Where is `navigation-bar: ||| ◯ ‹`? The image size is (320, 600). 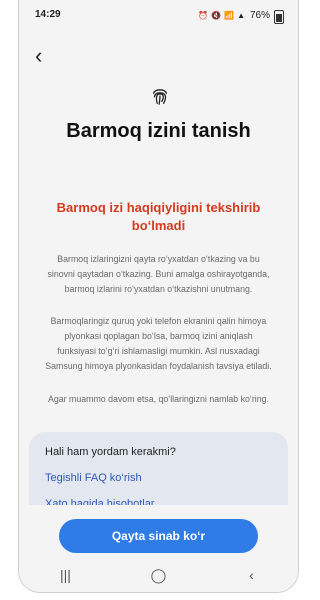
navigation-bar: ||| ◯ ‹ is located at coordinates (158, 575).